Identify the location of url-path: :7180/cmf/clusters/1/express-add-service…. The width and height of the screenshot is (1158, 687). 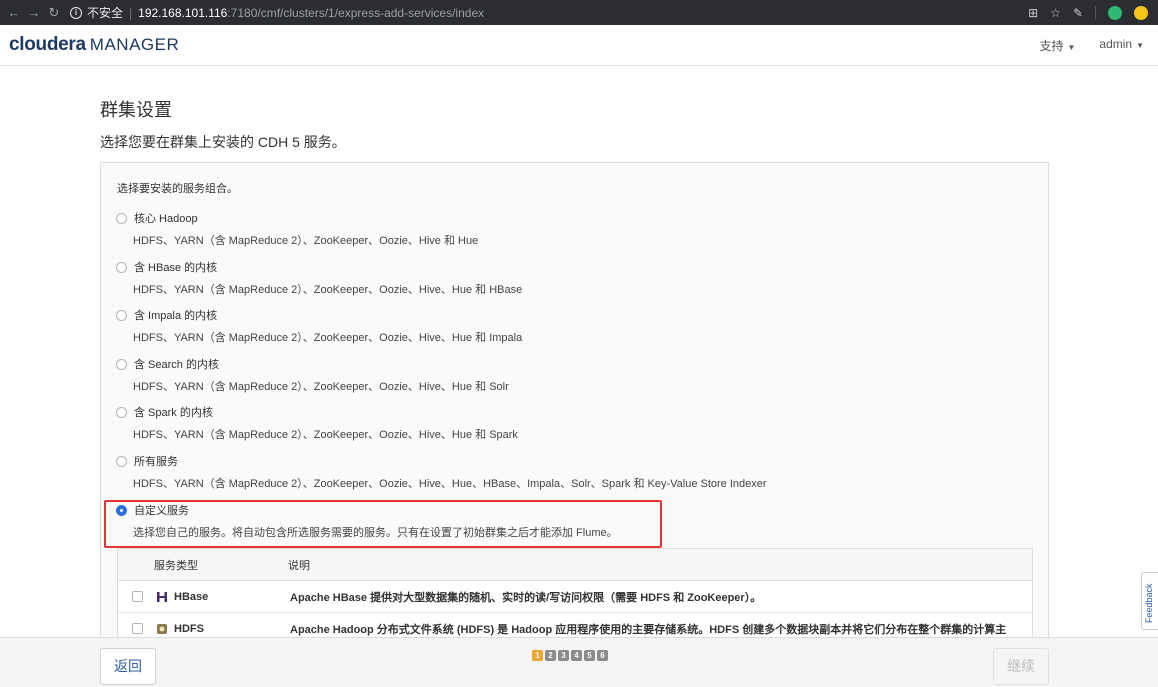
(356, 12).